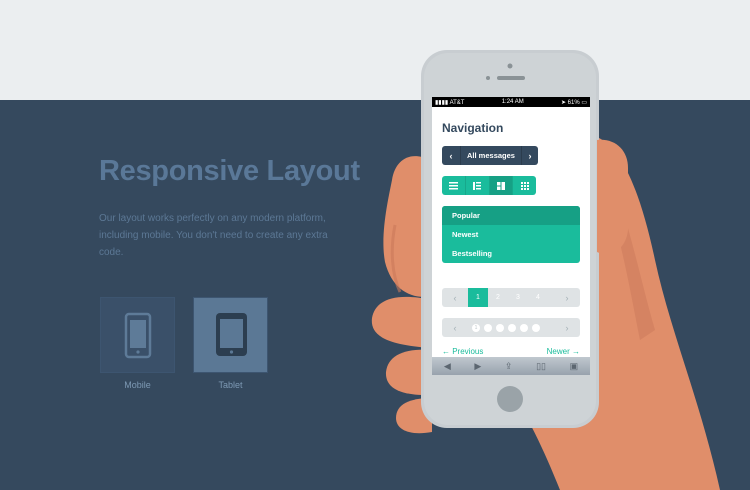 The height and width of the screenshot is (490, 750). What do you see at coordinates (511, 215) in the screenshot?
I see `menu-item-popular: Popular` at bounding box center [511, 215].